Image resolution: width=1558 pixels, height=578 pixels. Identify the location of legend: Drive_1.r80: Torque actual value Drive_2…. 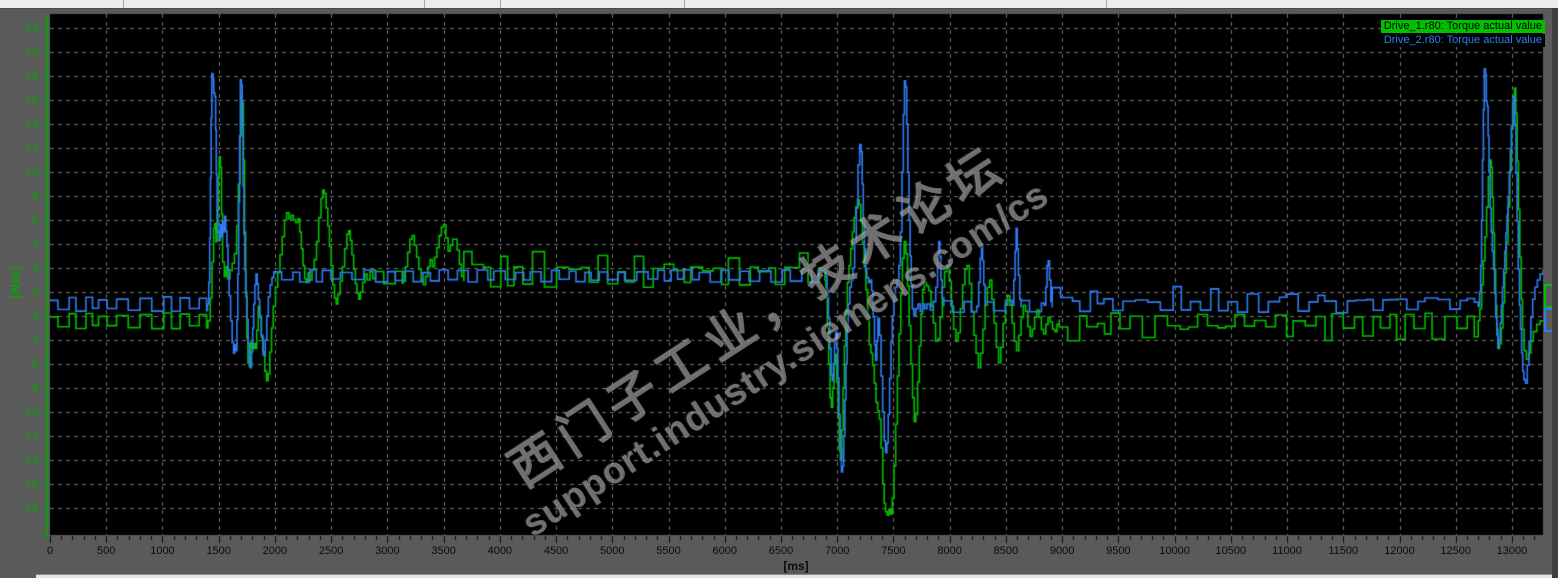
(1462, 34).